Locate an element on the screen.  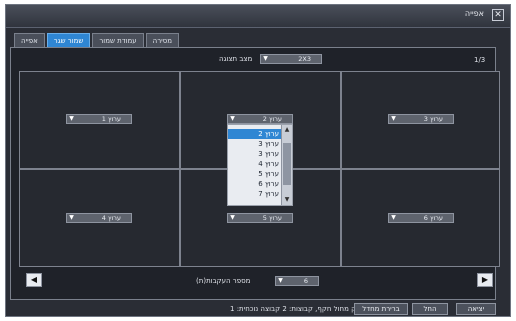
channel-select-2: ערוץ 2 ▼ is located at coordinates (260, 119).